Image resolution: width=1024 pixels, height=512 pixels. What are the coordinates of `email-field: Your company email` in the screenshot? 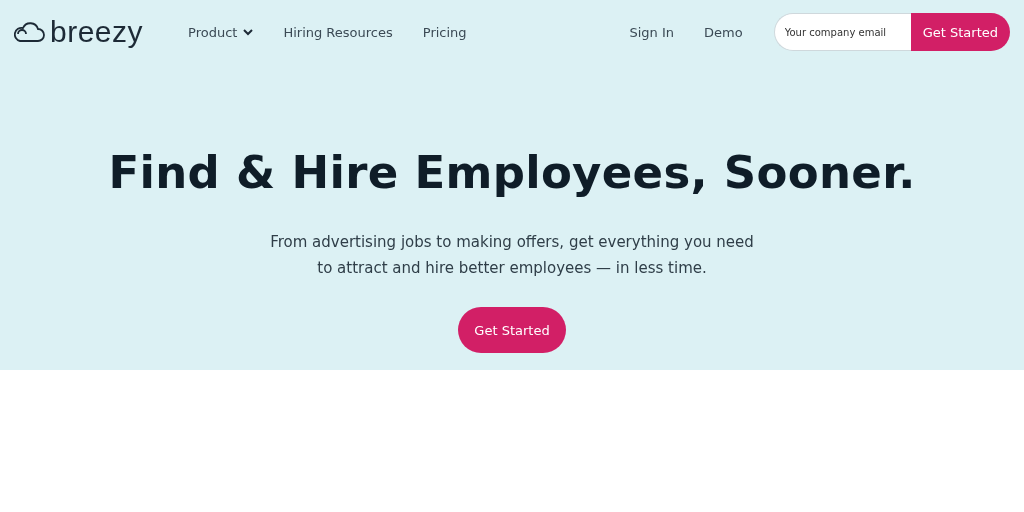 It's located at (842, 32).